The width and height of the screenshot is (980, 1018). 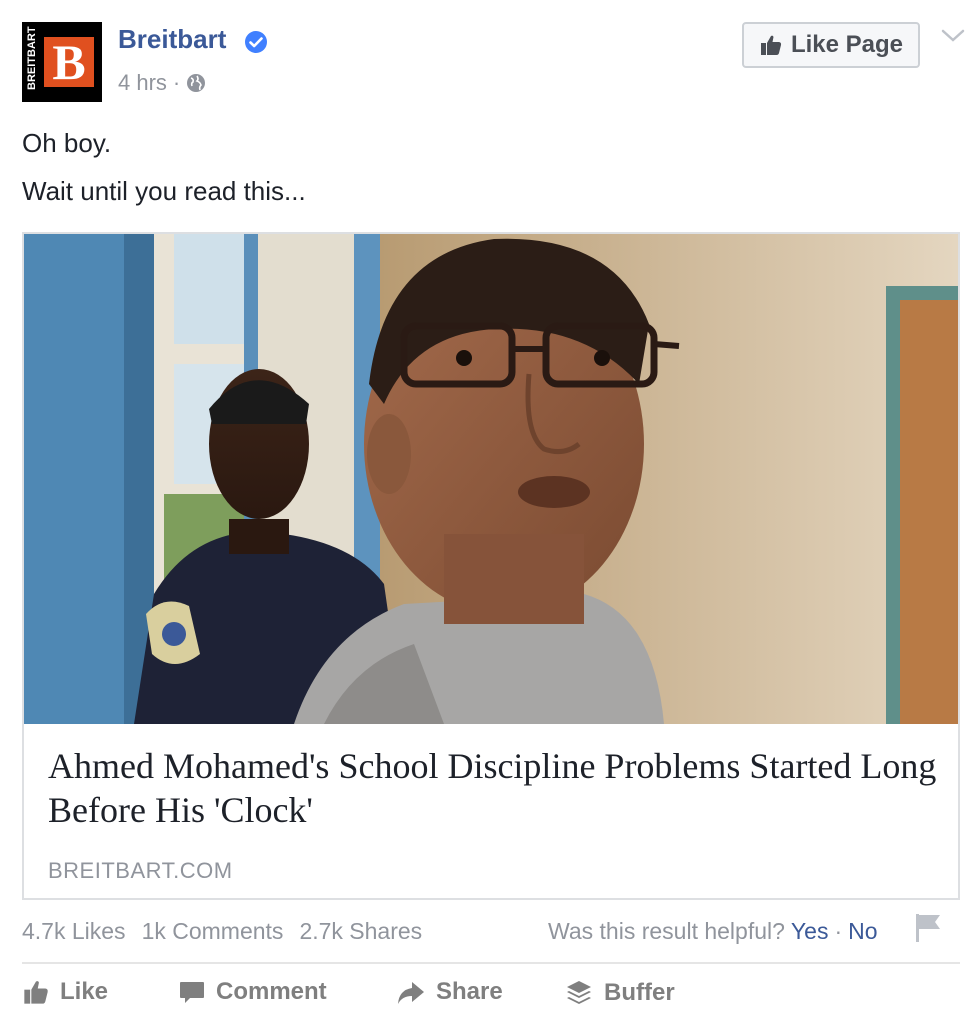 I want to click on share-button: Share, so click(x=449, y=992).